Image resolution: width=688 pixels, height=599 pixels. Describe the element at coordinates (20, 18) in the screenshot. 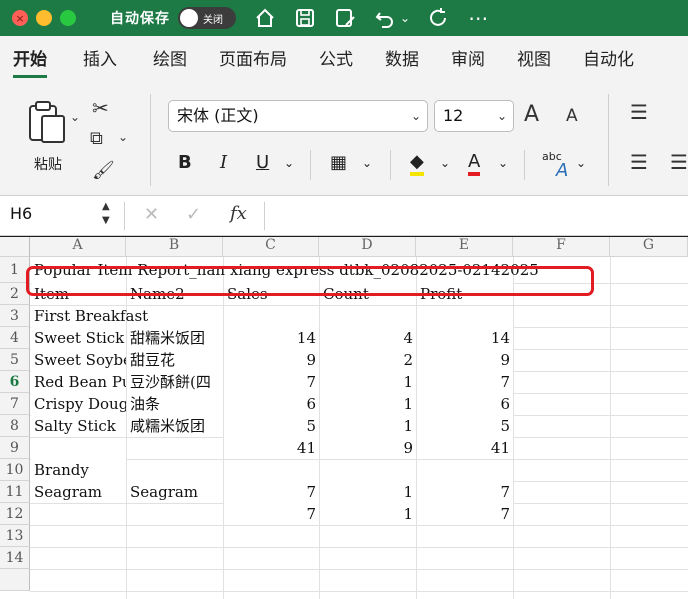

I see `close-window-icon: ×` at that location.